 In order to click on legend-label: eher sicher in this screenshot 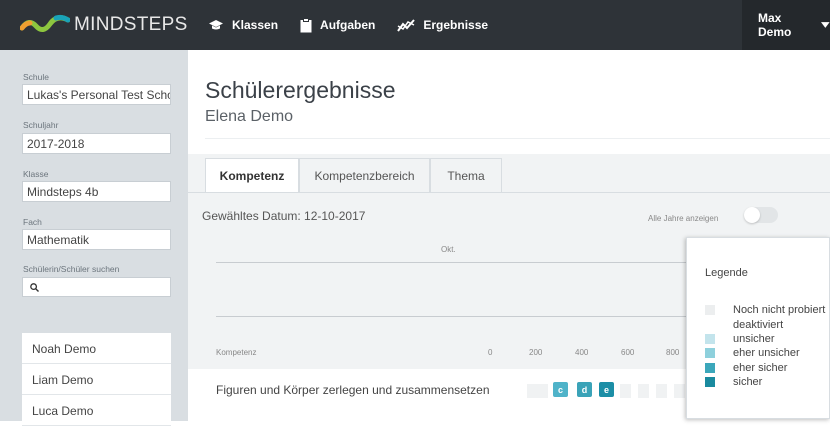, I will do `click(760, 368)`.